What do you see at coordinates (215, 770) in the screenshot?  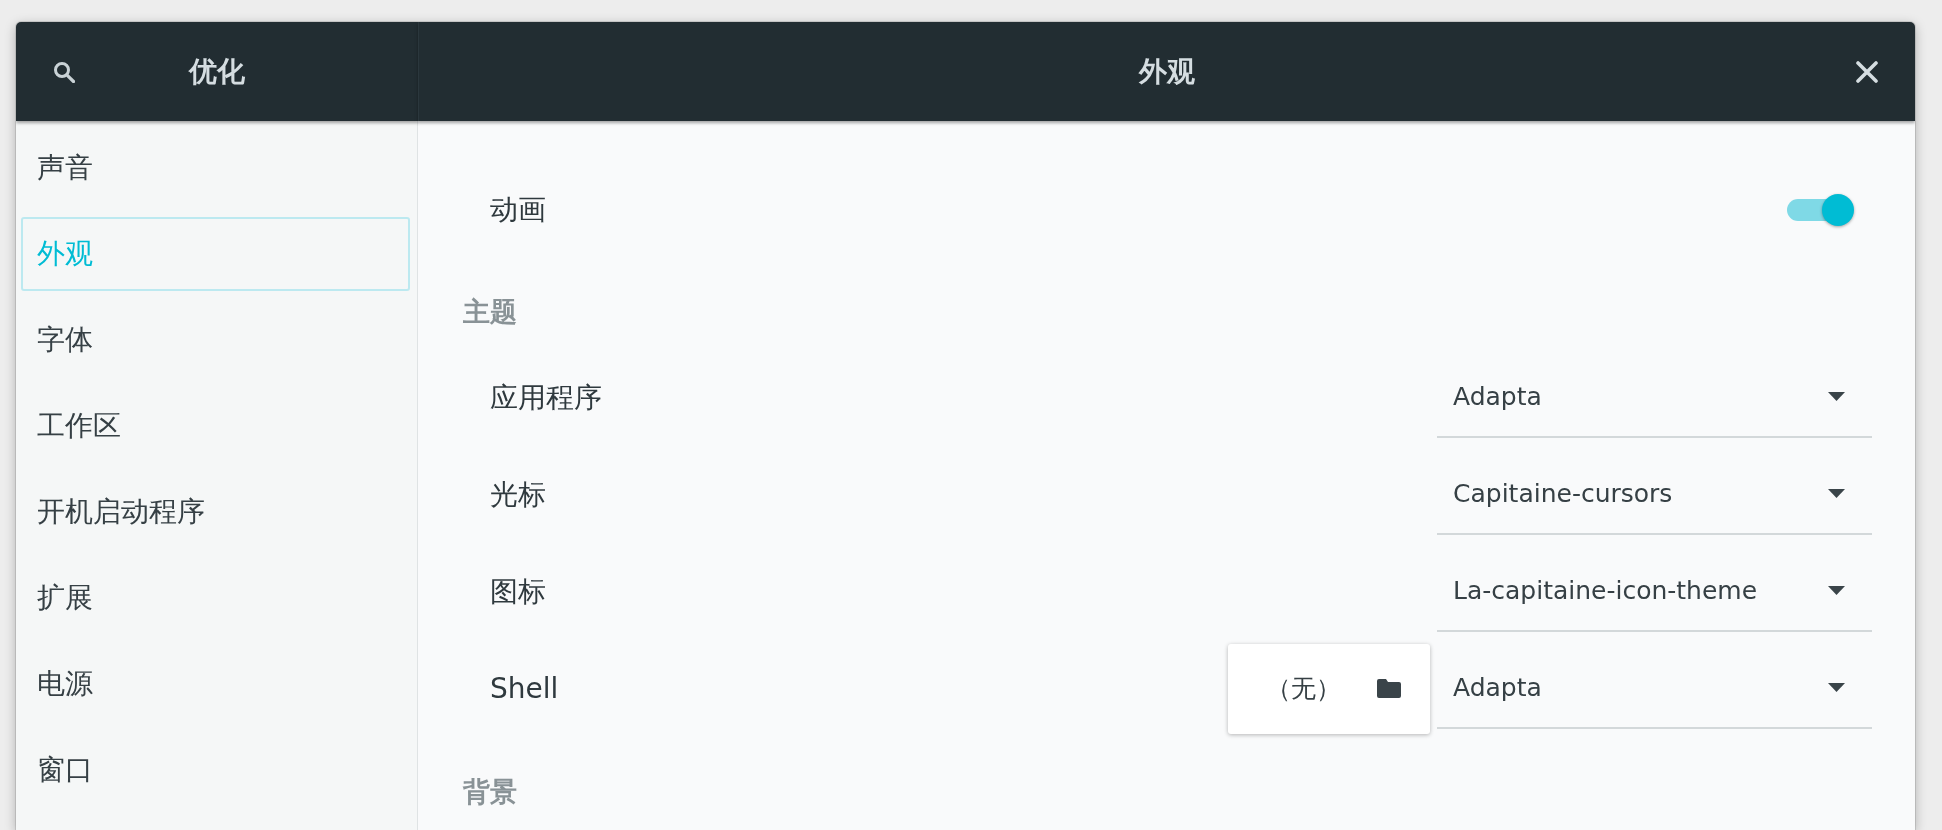 I see `sidebar-item: 窗口` at bounding box center [215, 770].